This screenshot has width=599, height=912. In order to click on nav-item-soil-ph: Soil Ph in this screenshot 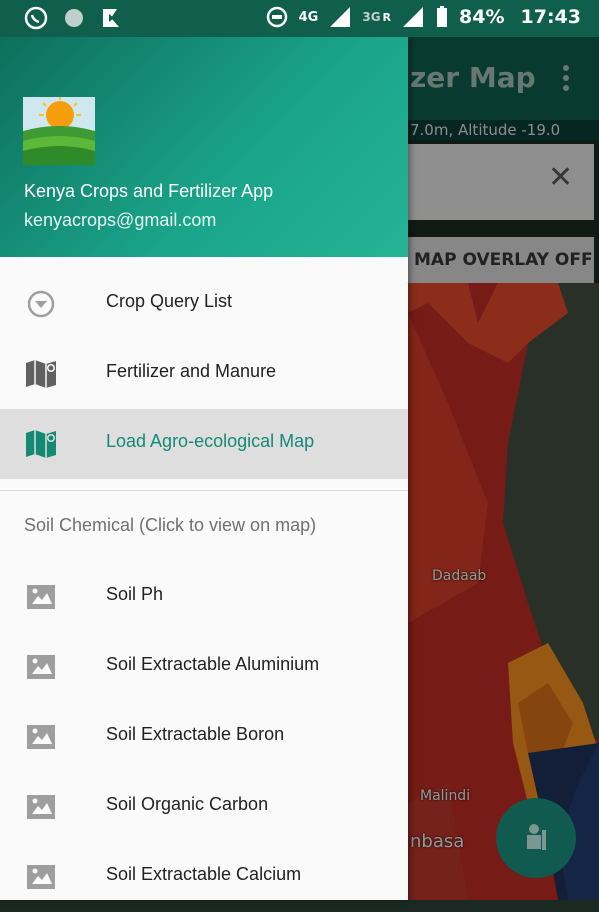, I will do `click(204, 597)`.